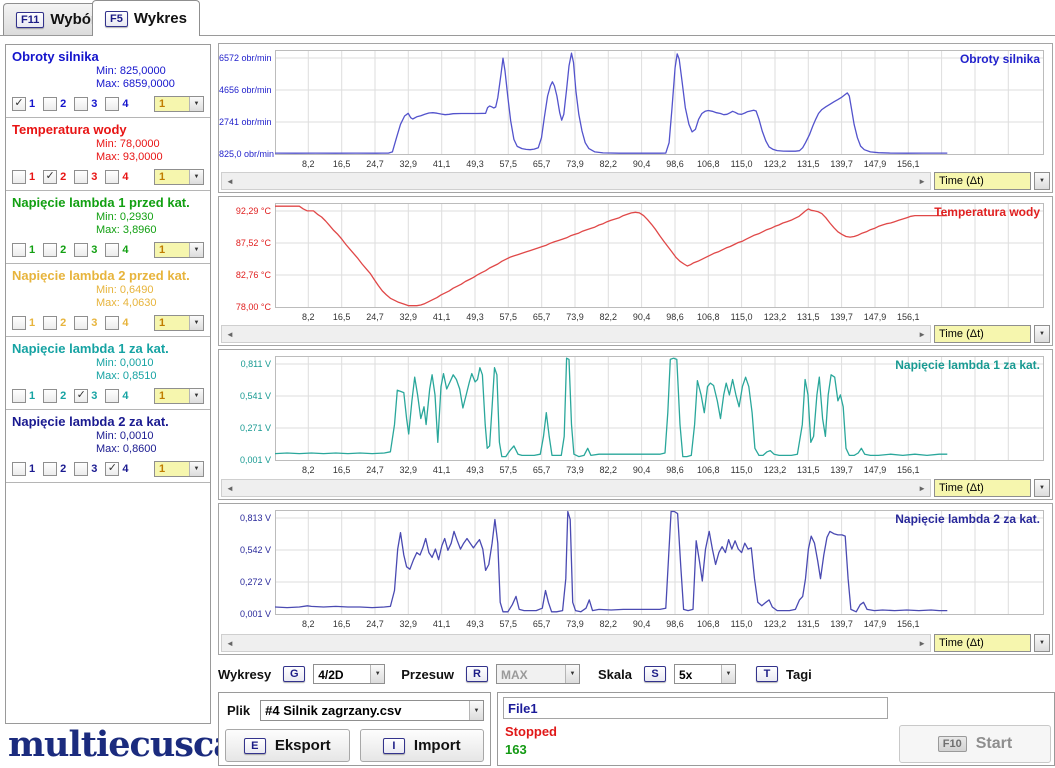  I want to click on import-button-label: Import, so click(437, 745).